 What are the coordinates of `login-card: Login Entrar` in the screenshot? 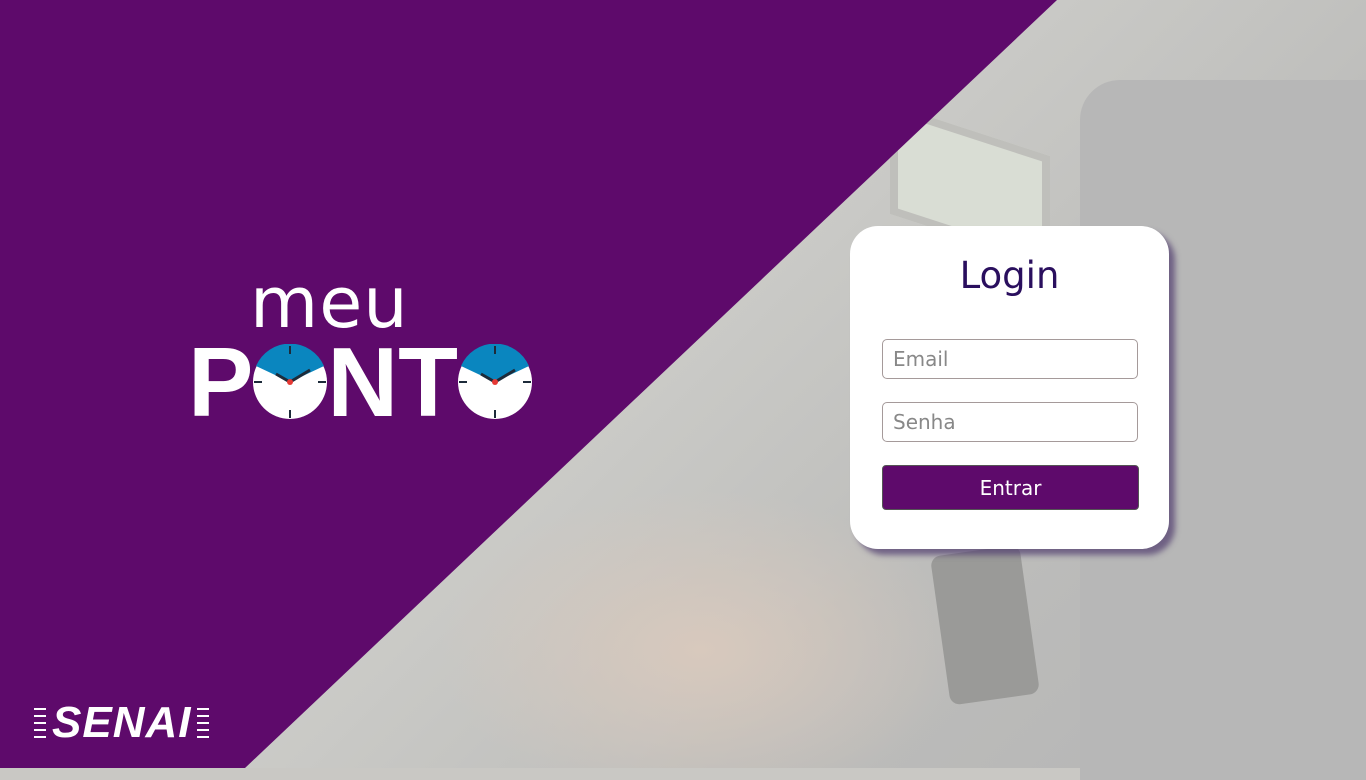 It's located at (1009, 387).